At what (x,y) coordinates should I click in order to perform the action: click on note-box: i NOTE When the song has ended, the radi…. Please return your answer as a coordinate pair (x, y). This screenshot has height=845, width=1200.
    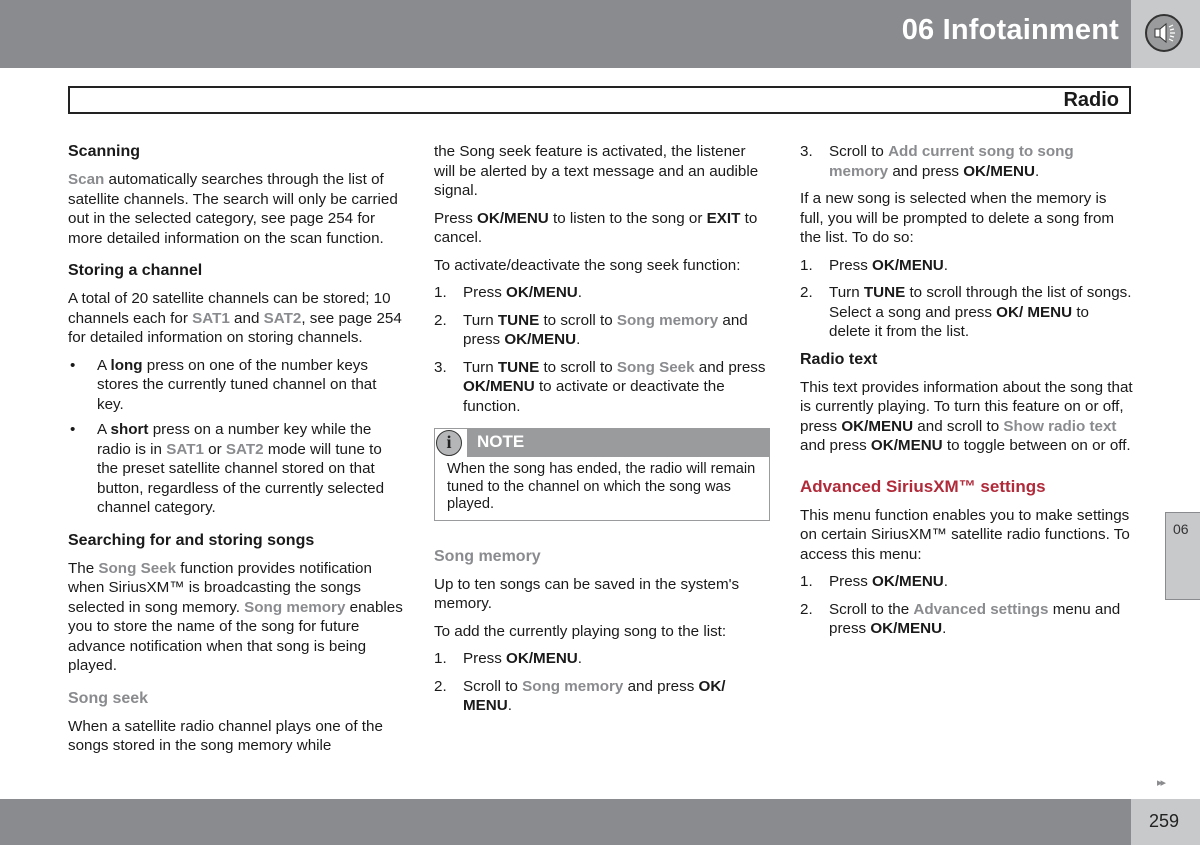
    Looking at the image, I should click on (602, 474).